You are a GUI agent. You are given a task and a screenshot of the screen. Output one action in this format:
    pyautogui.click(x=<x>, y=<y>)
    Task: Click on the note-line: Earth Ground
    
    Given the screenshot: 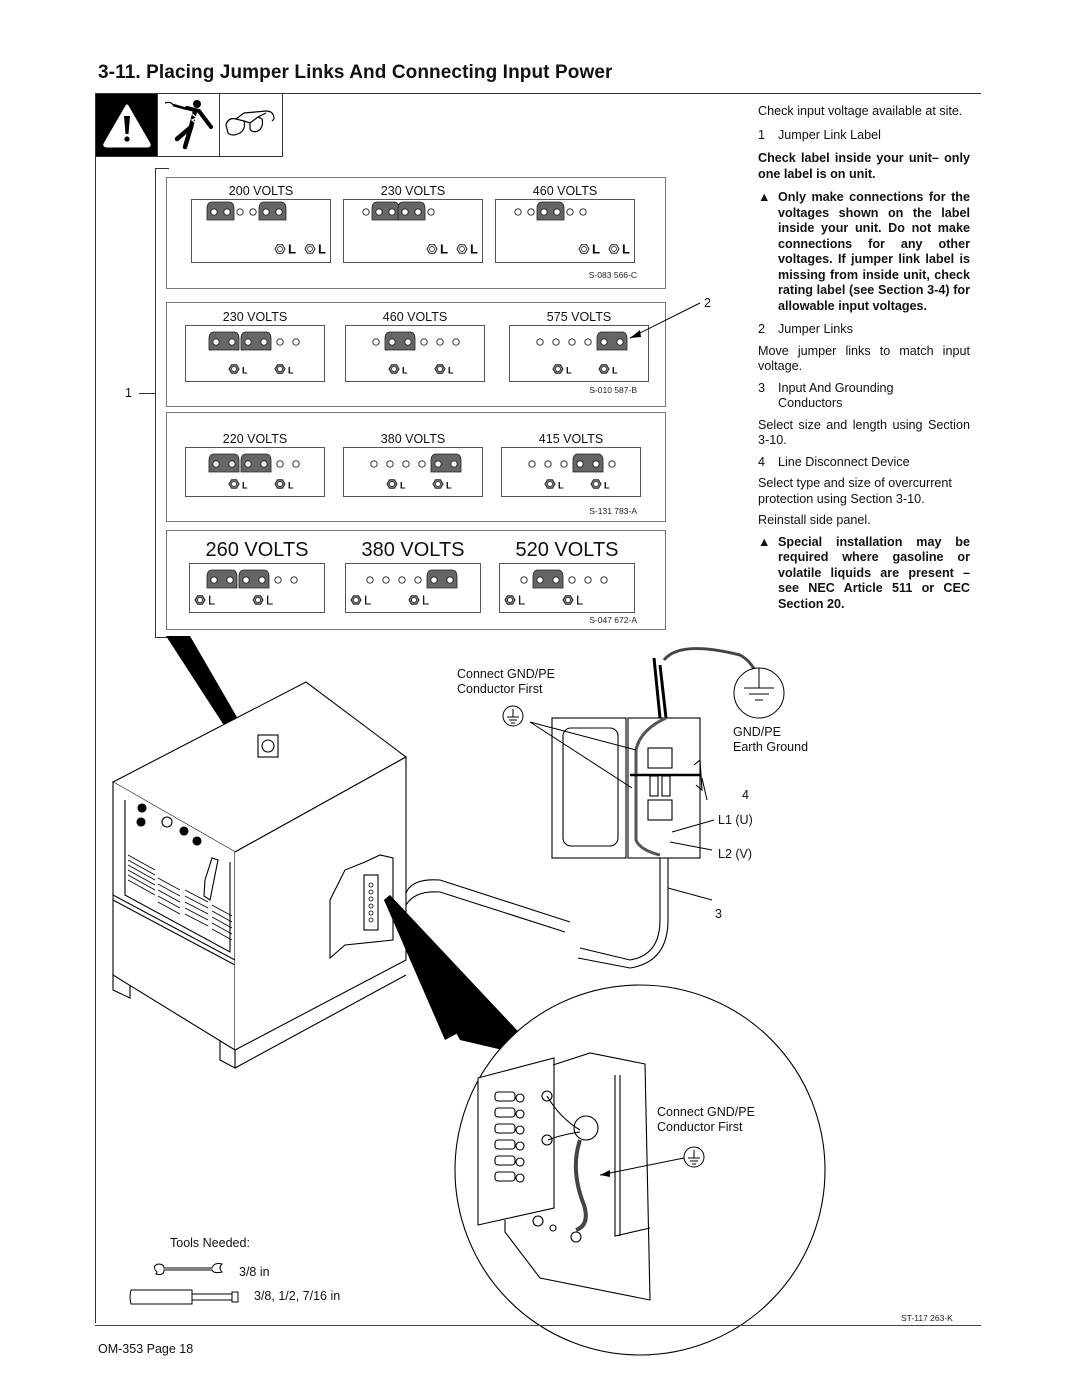 What is the action you would take?
    pyautogui.click(x=771, y=747)
    